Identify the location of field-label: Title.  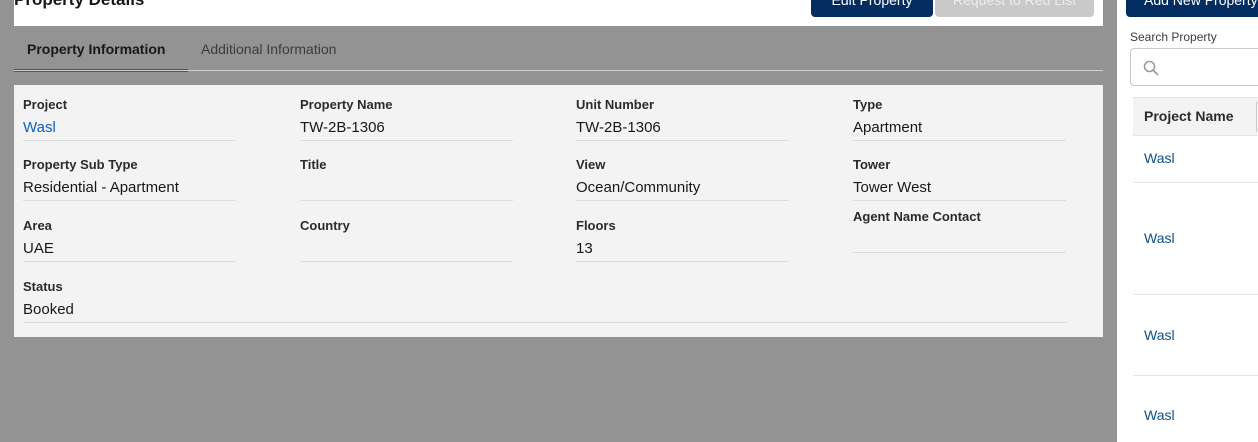
(313, 164).